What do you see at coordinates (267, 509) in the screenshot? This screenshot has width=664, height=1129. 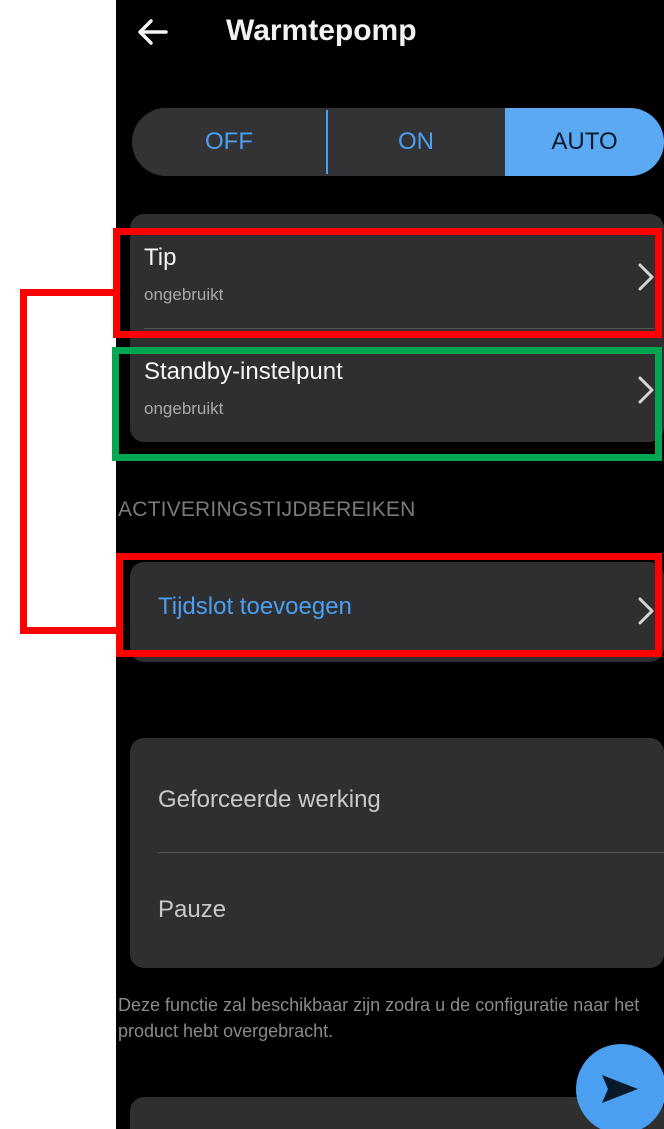 I see `section-title: ACTIVERINGSTIJDBEREIKEN` at bounding box center [267, 509].